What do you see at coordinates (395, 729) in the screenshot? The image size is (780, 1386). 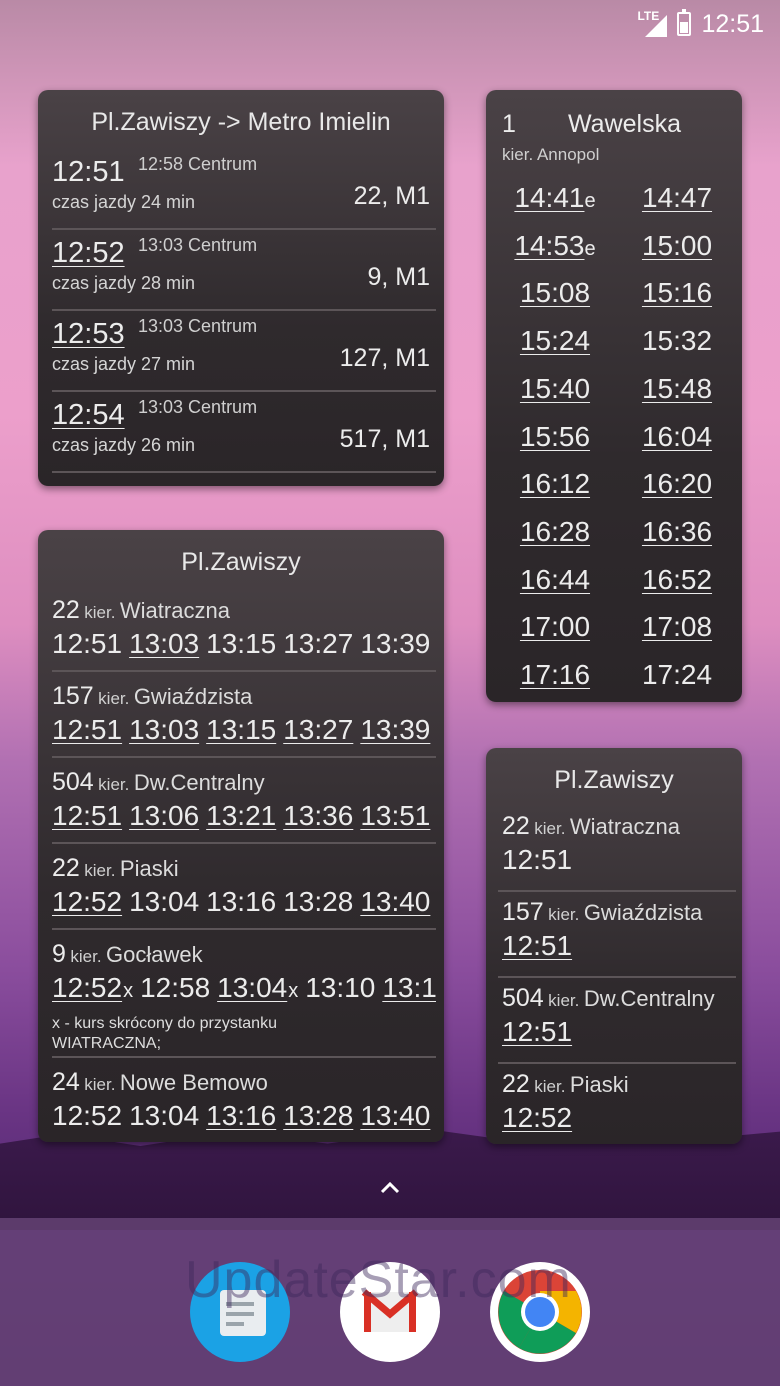 I see `departure-time: 13:39` at bounding box center [395, 729].